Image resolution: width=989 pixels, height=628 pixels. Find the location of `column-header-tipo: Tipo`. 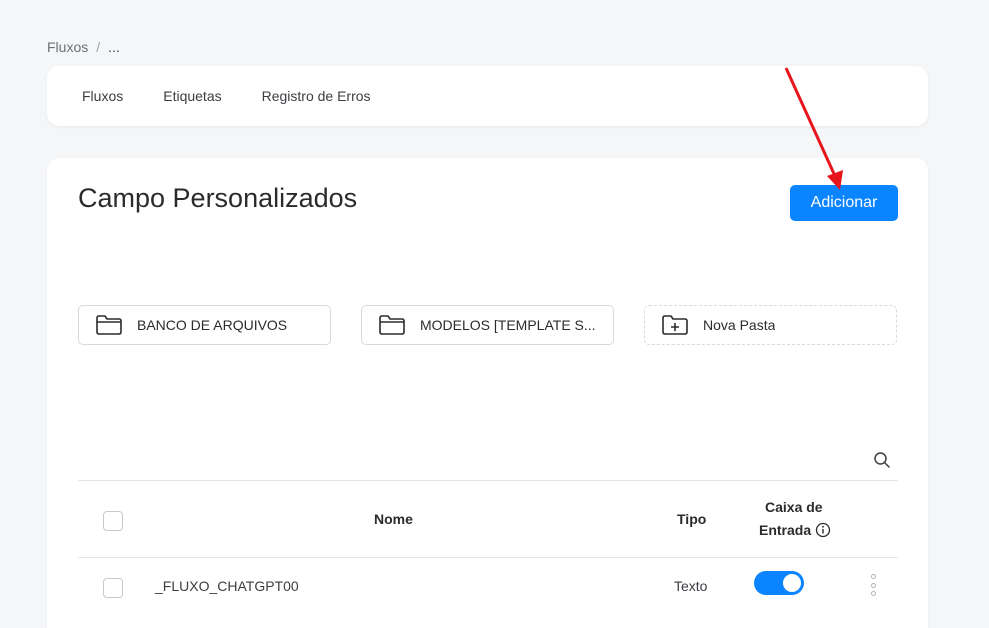

column-header-tipo: Tipo is located at coordinates (691, 519).